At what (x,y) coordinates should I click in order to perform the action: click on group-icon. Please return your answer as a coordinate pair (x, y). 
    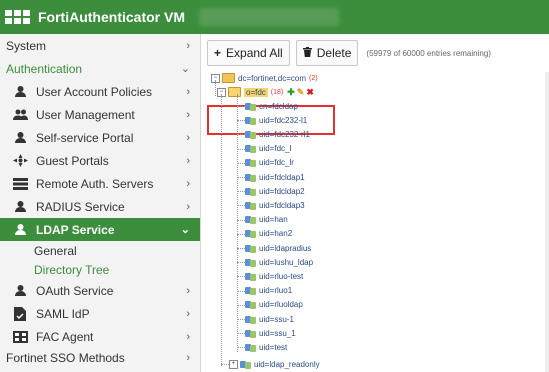
    Looking at the image, I should click on (250, 106).